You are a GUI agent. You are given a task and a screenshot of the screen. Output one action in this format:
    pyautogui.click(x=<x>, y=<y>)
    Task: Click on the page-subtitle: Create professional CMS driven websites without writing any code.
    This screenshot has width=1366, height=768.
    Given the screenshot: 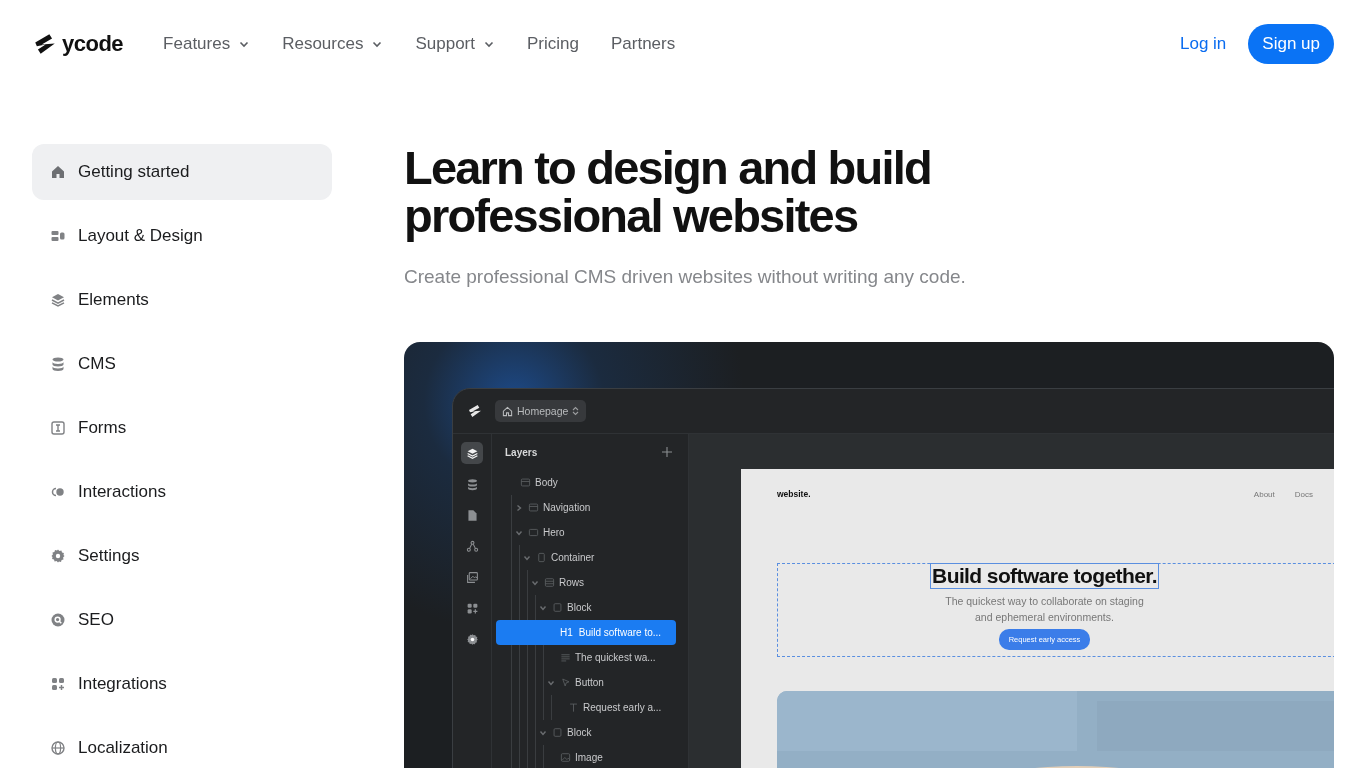 What is the action you would take?
    pyautogui.click(x=685, y=277)
    